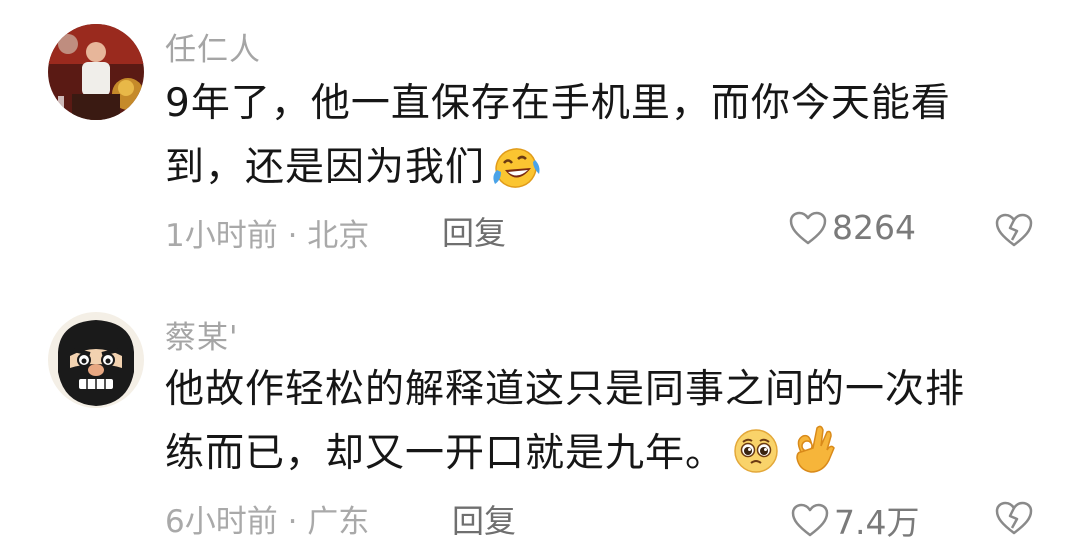 The height and width of the screenshot is (558, 1080). I want to click on comment-time-location: 6小时前 · 广东, so click(267, 522).